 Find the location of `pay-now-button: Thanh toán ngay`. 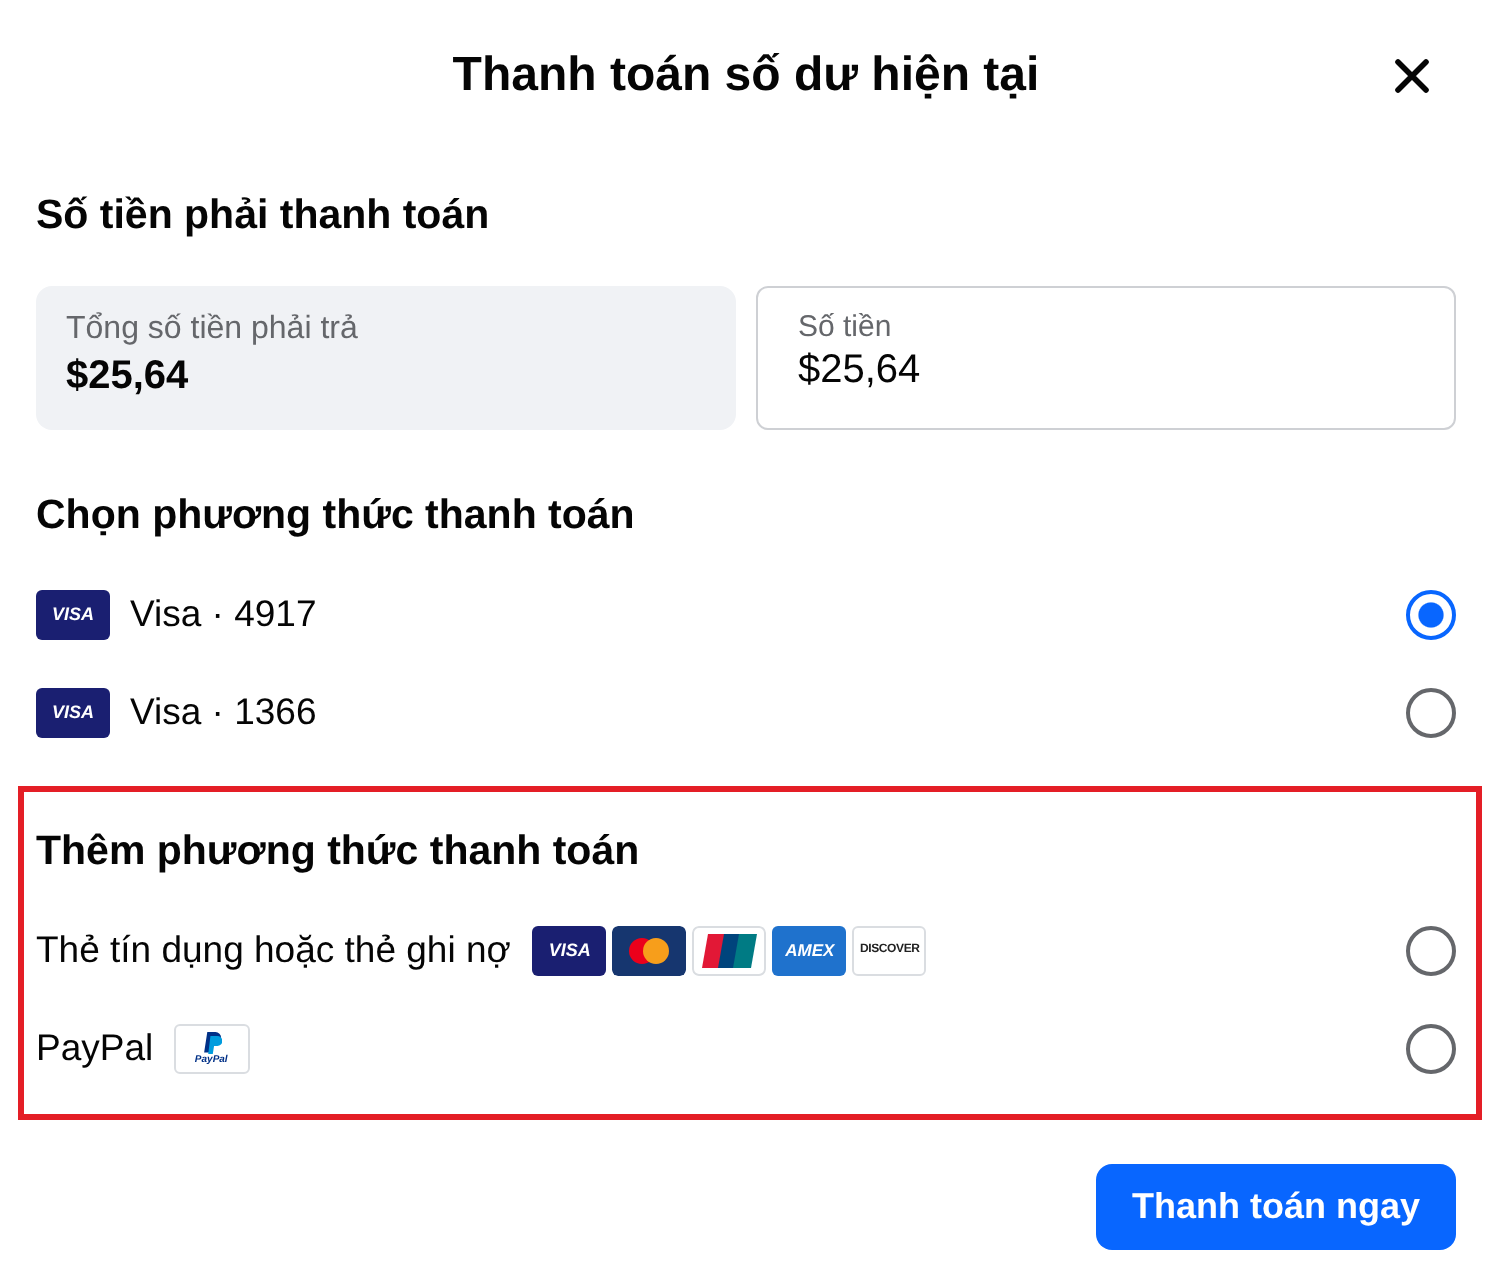

pay-now-button: Thanh toán ngay is located at coordinates (1276, 1207).